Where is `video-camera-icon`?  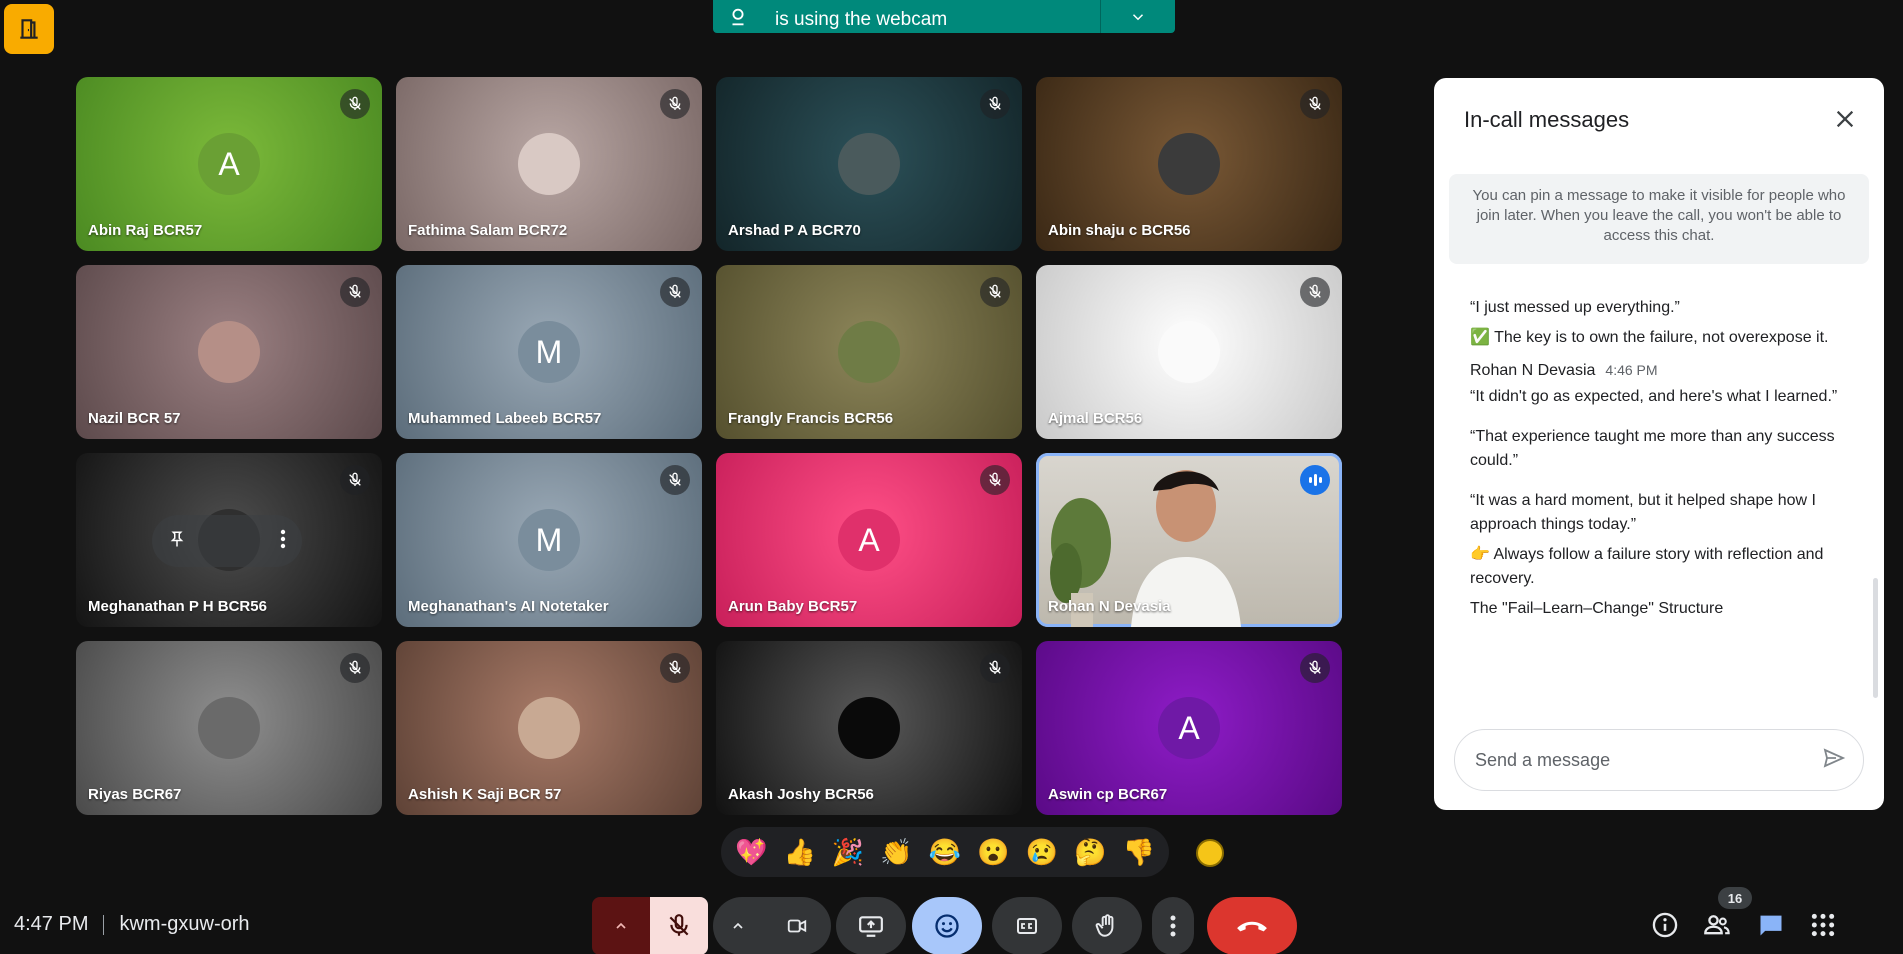
video-camera-icon is located at coordinates (797, 926).